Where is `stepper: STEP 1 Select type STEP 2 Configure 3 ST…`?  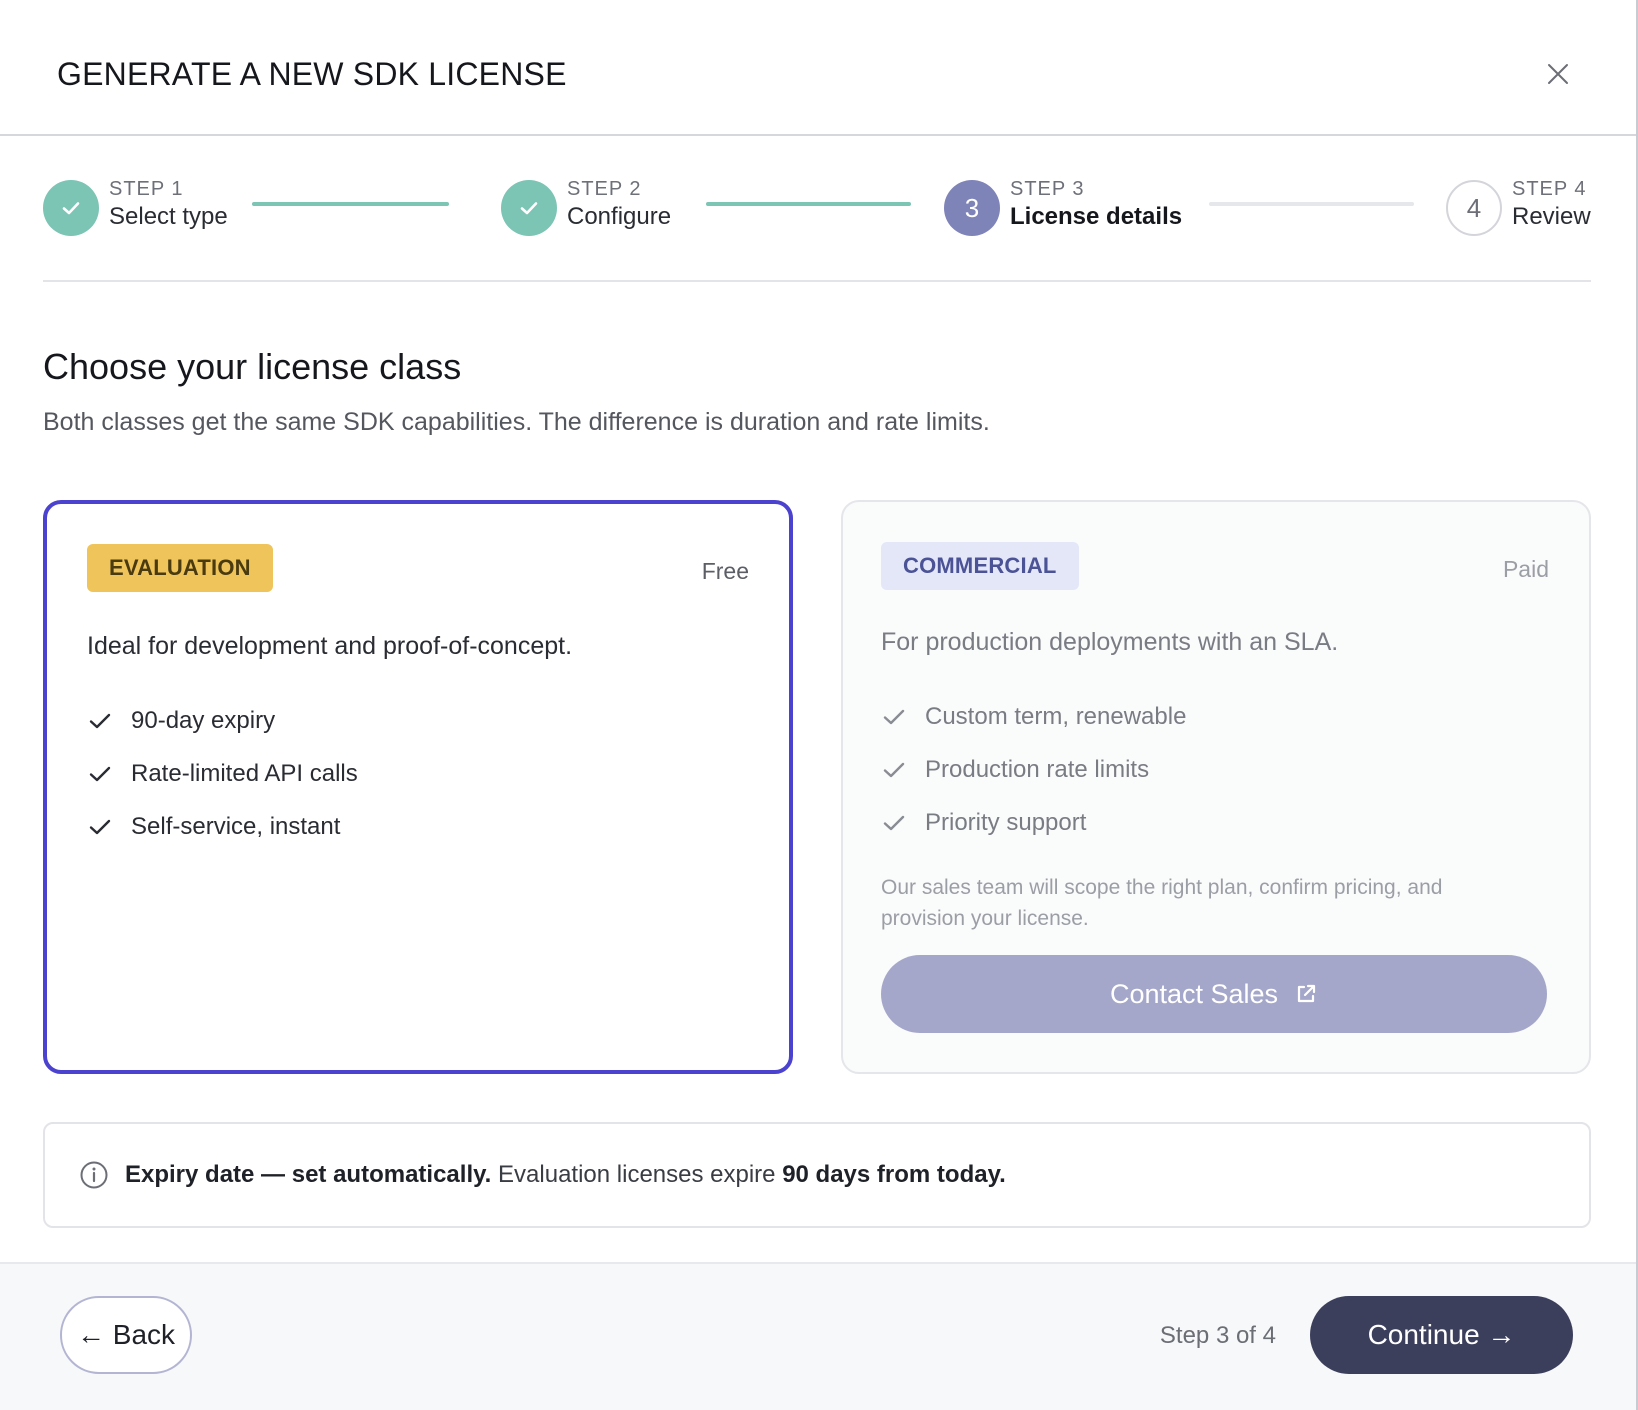 stepper: STEP 1 Select type STEP 2 Configure 3 ST… is located at coordinates (817, 227).